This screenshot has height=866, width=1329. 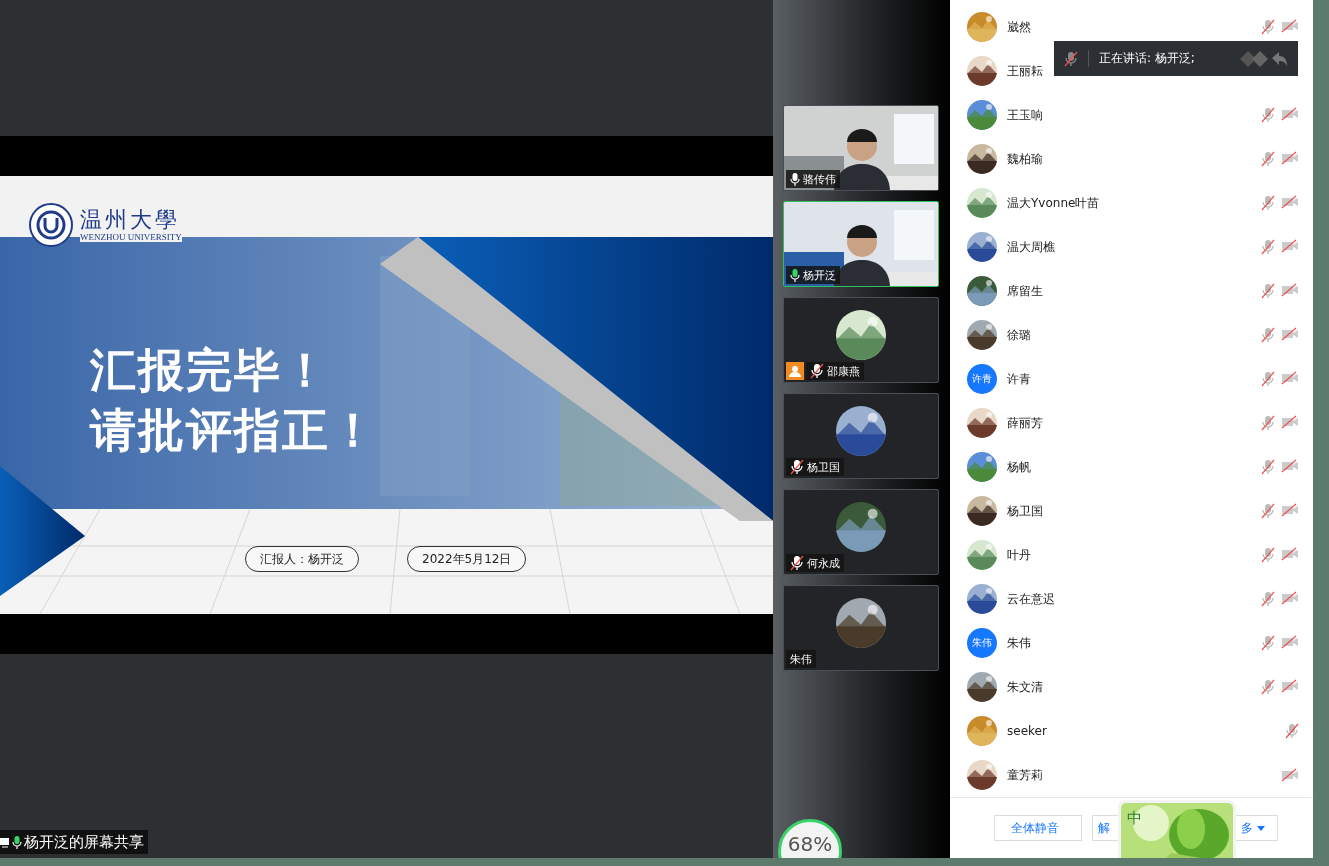 I want to click on university-emblem-icon, so click(x=51, y=225).